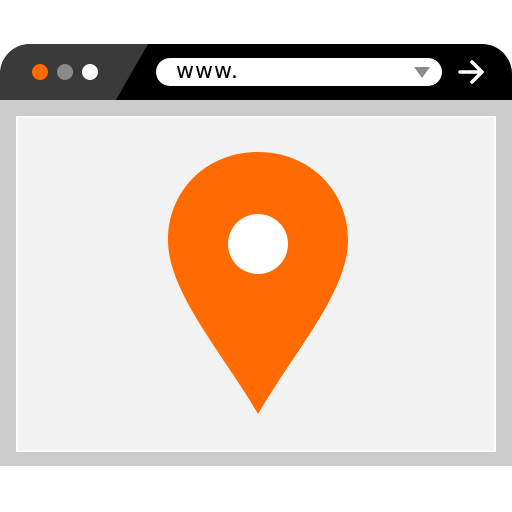 This screenshot has width=512, height=512. Describe the element at coordinates (74, 72) in the screenshot. I see `title-bar-controls-area` at that location.